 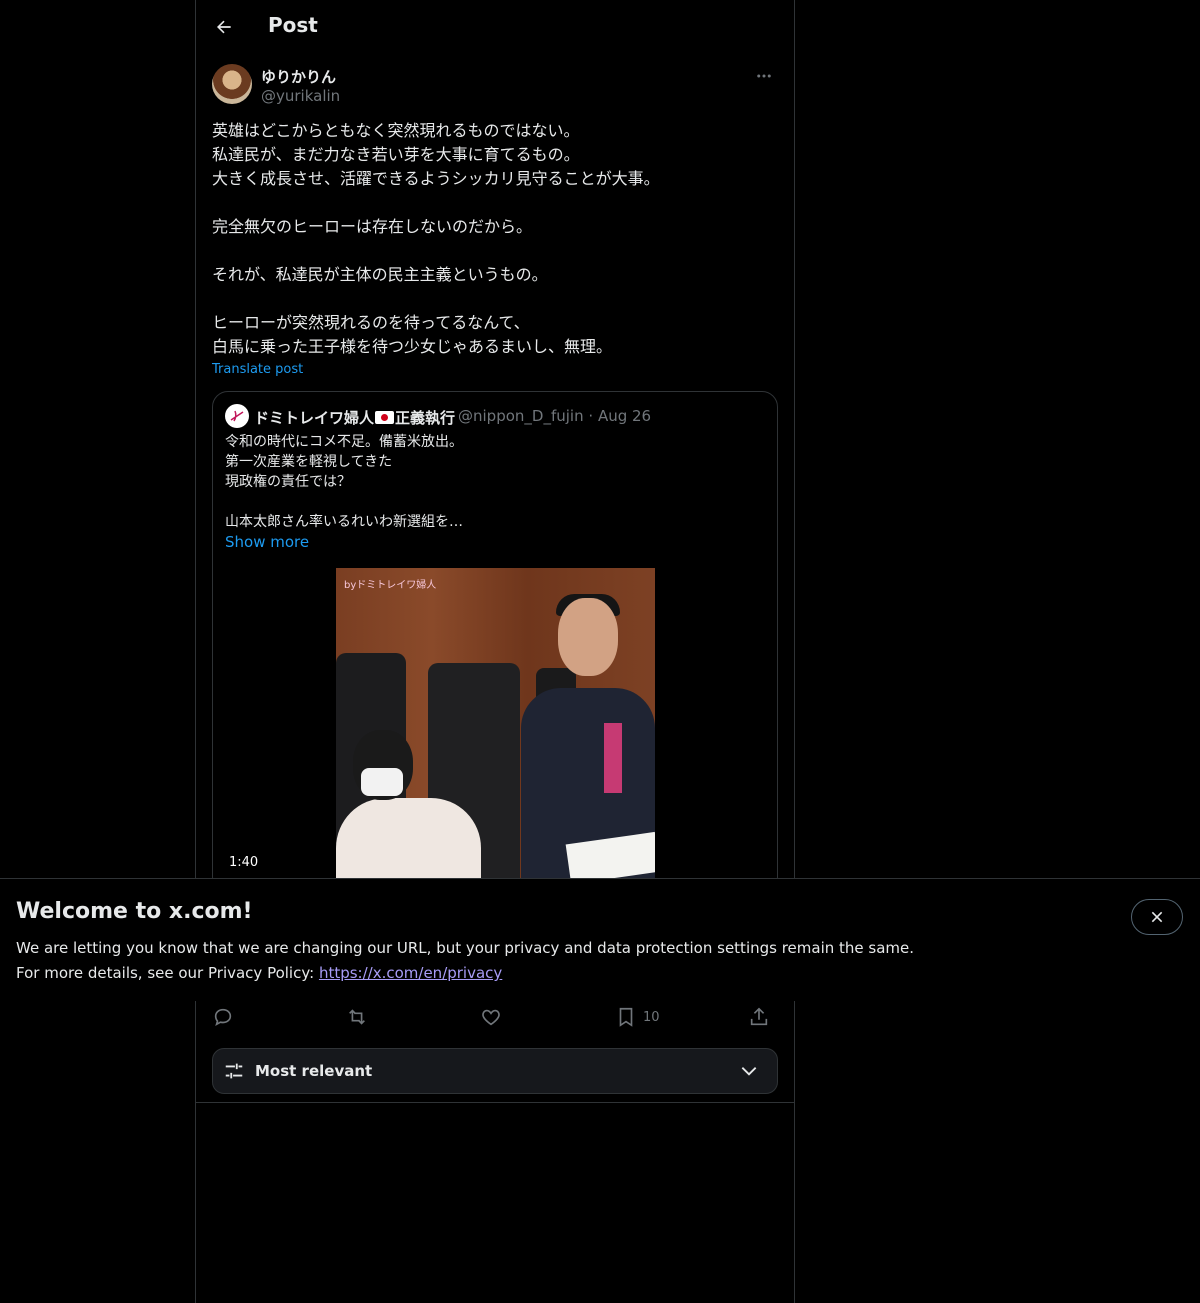 I want to click on back-button, so click(x=224, y=27).